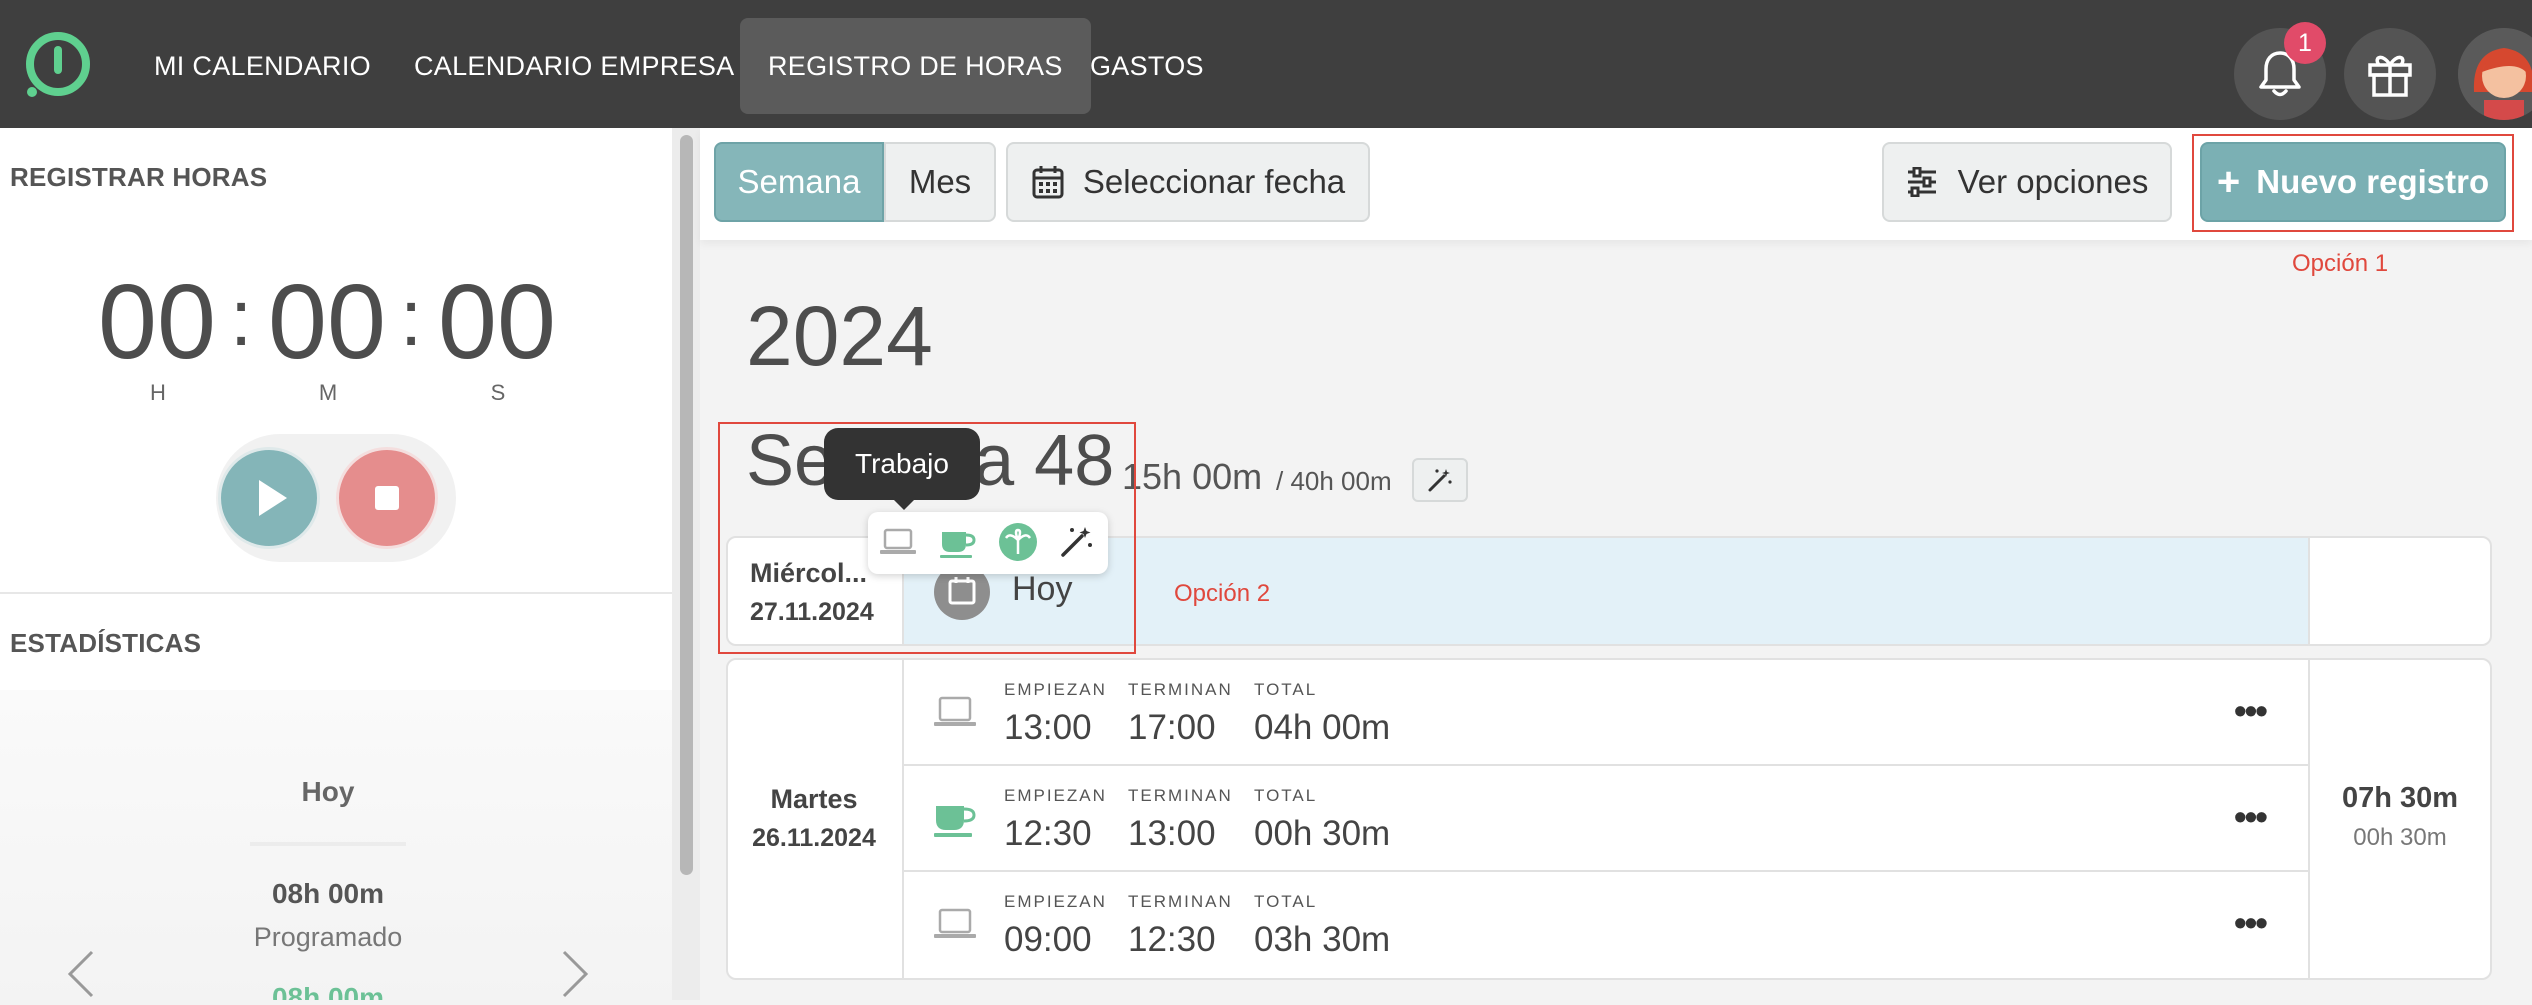 The width and height of the screenshot is (2532, 1005). I want to click on timer-minutes: 00, so click(327, 322).